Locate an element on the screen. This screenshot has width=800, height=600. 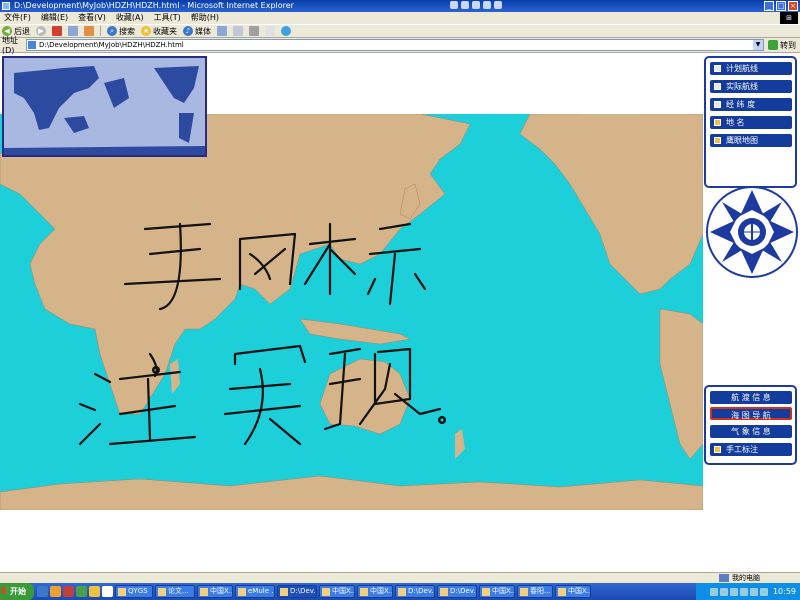
planned-route-button: 计划航线 is located at coordinates (751, 68).